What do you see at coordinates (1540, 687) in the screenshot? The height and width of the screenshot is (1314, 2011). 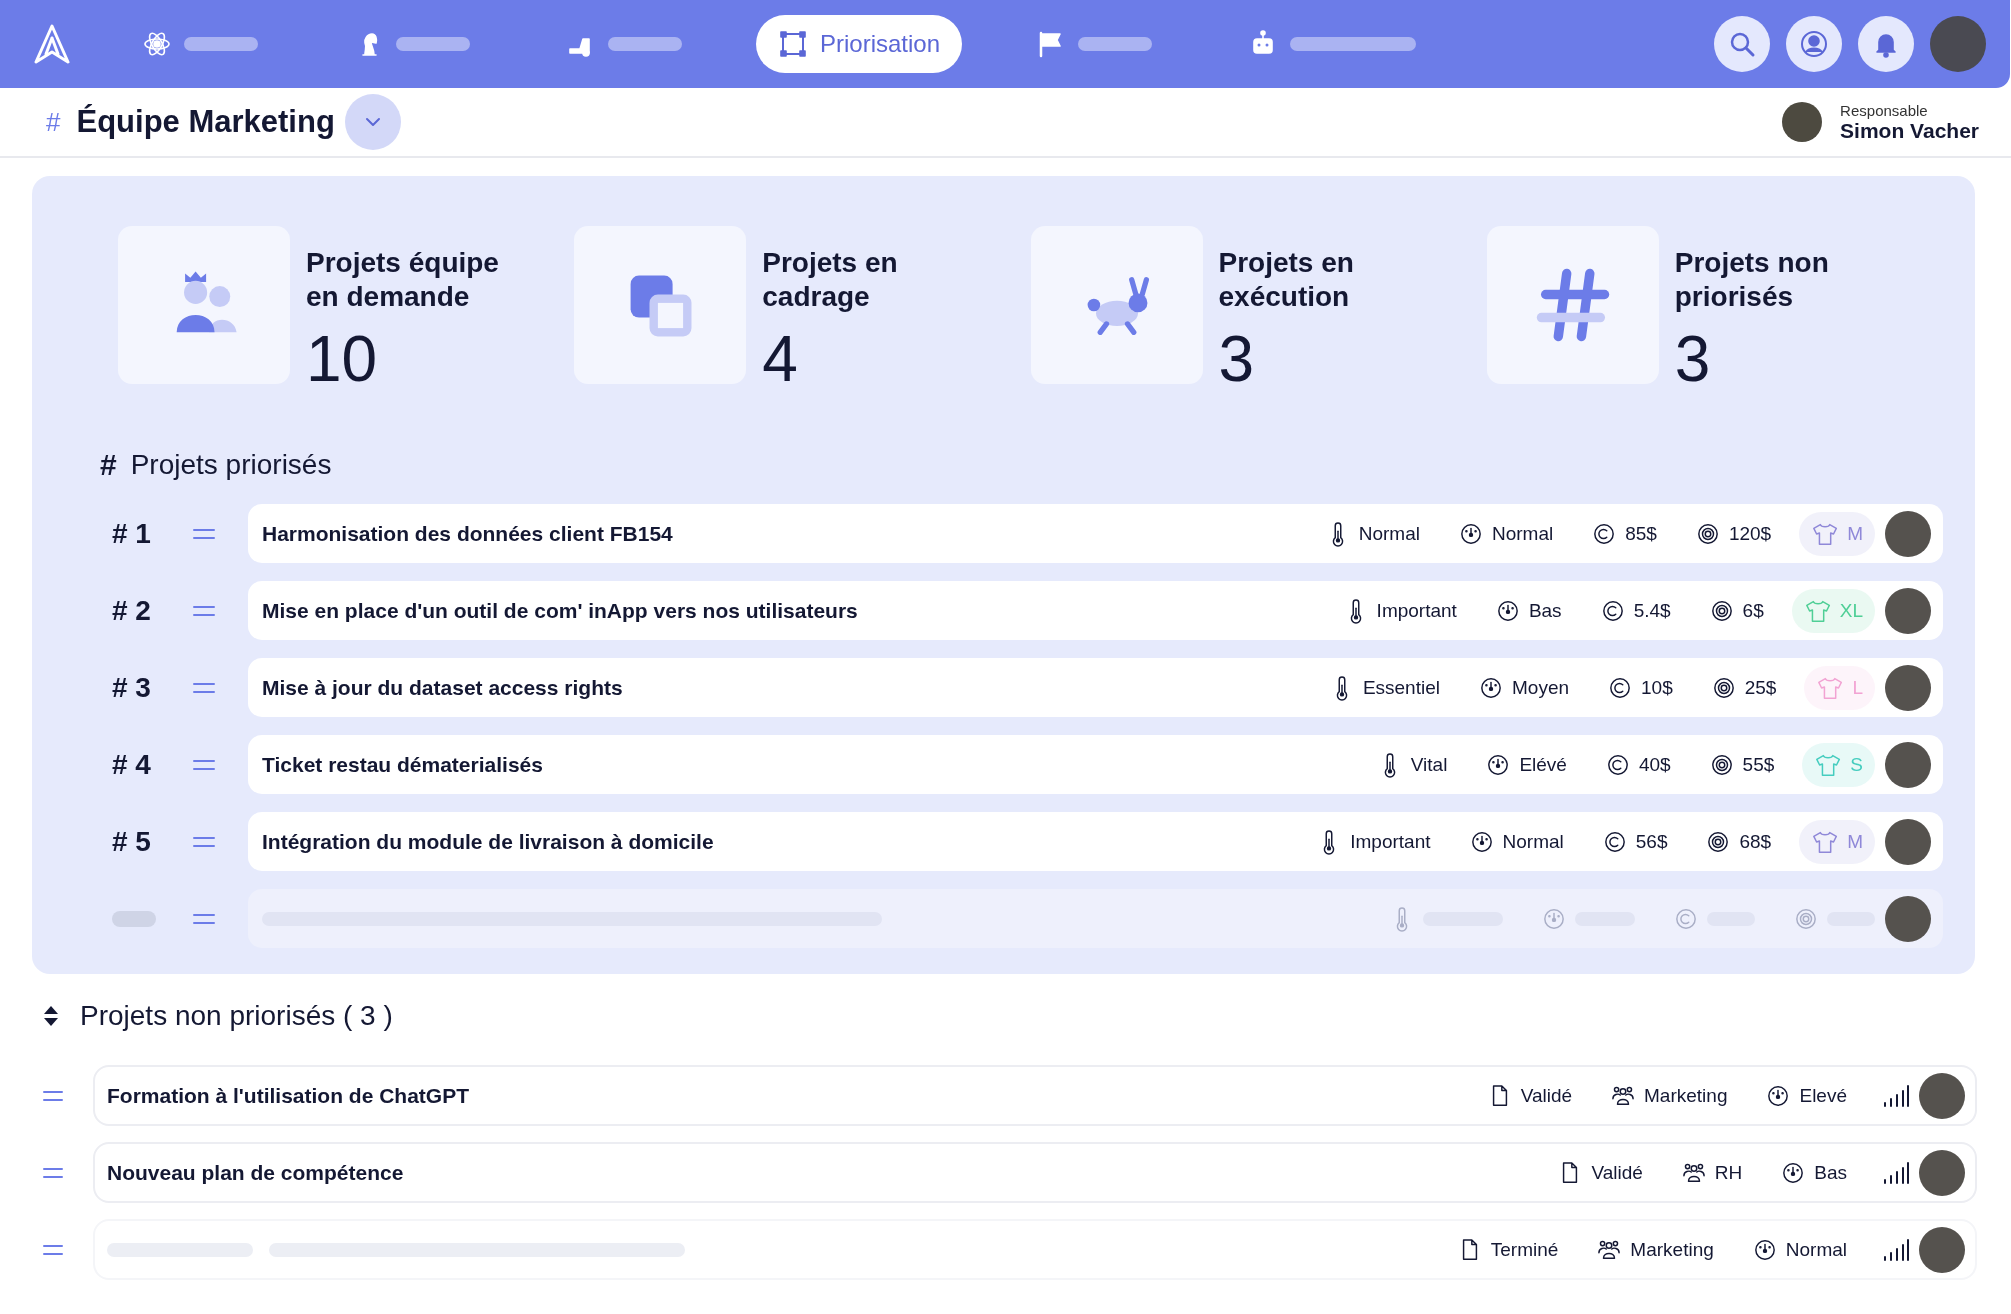 I see `impact-label: Moyen` at bounding box center [1540, 687].